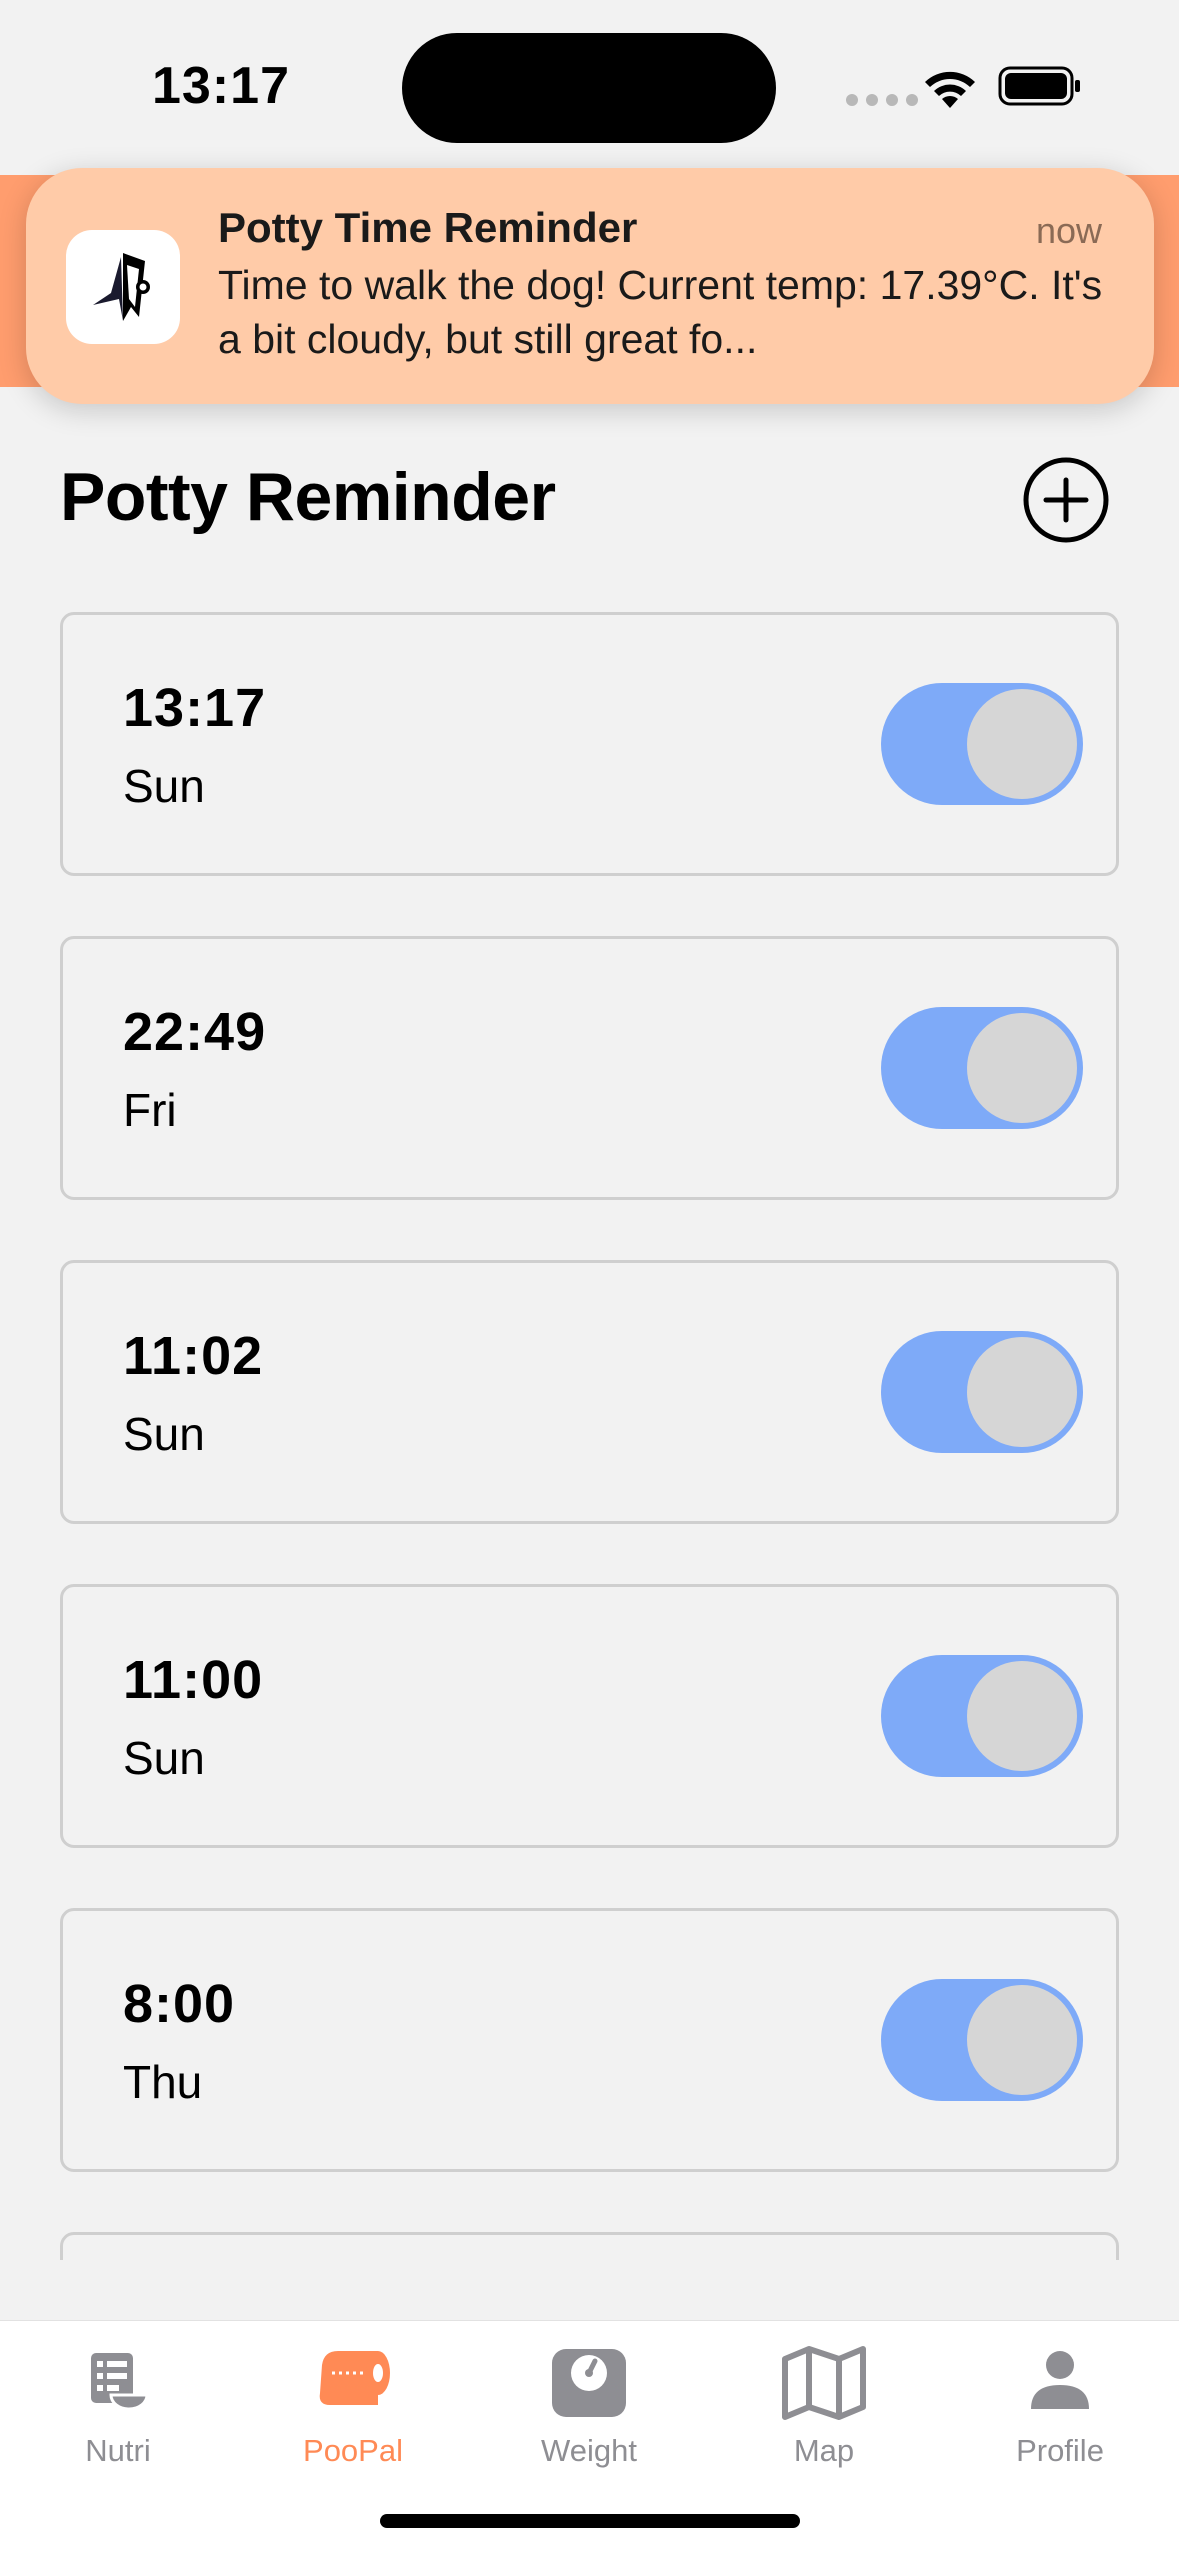 The width and height of the screenshot is (1179, 2556). I want to click on tab-poopal: PooPal, so click(353, 2418).